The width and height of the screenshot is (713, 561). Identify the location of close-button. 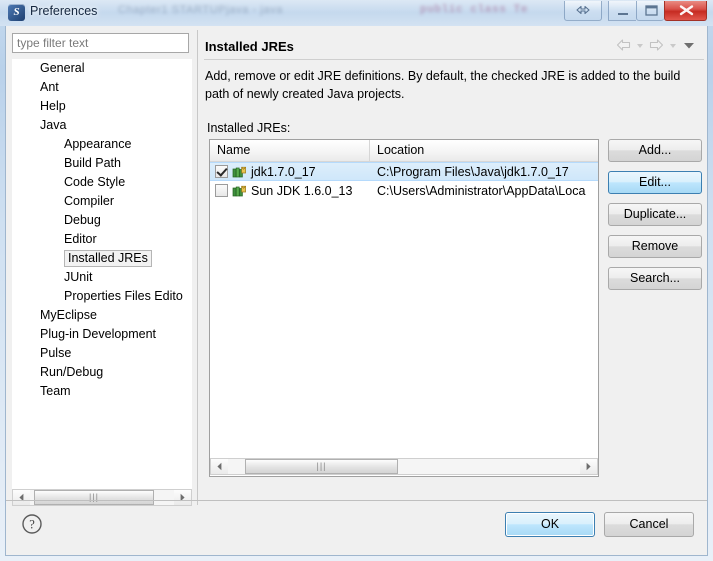
(685, 11).